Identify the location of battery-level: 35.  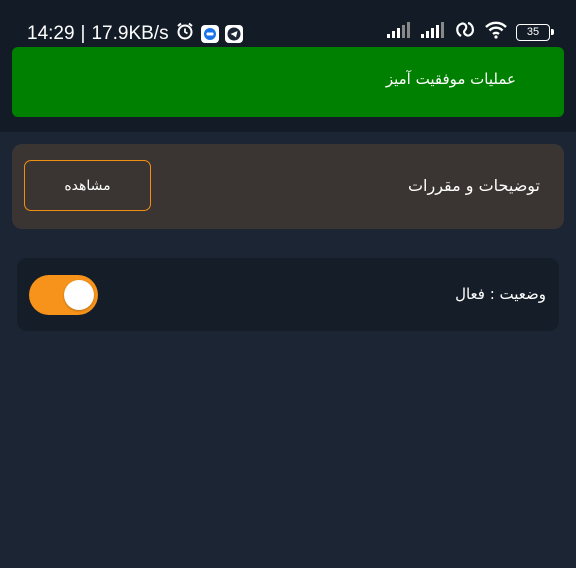
(533, 32).